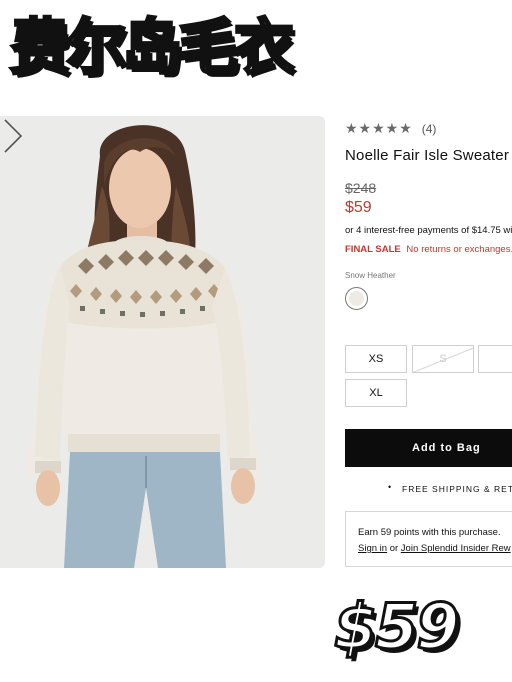 The height and width of the screenshot is (682, 512). Describe the element at coordinates (457, 489) in the screenshot. I see `shipping-text: FREE SHIPPING & RET` at that location.